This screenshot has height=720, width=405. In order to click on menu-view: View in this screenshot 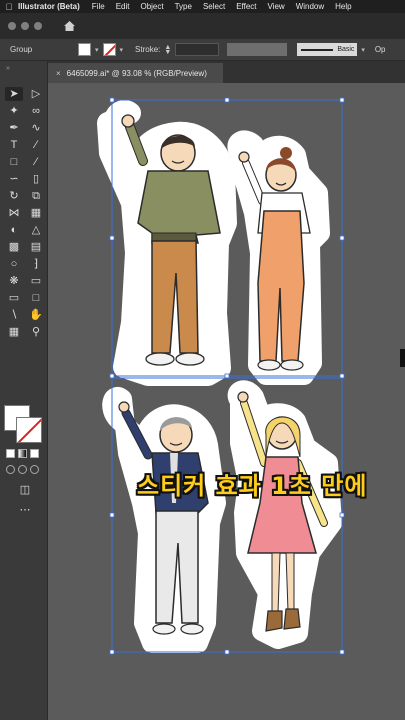, I will do `click(276, 6)`.